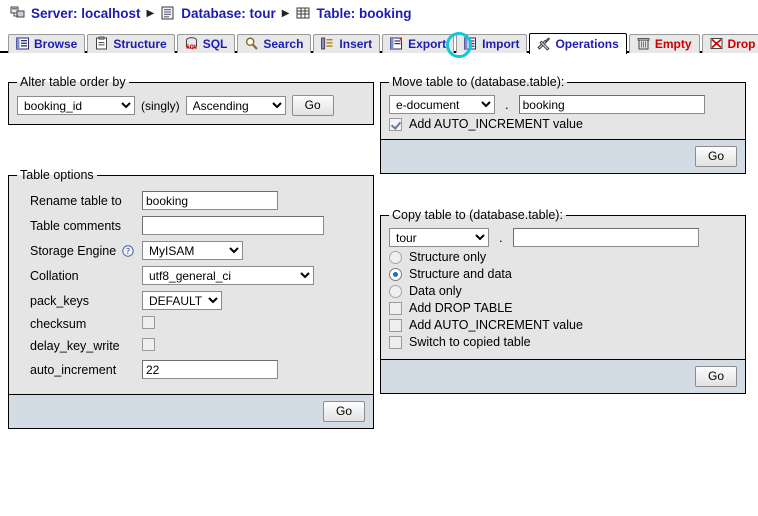 The width and height of the screenshot is (758, 516). Describe the element at coordinates (312, 105) in the screenshot. I see `alter-order-go-button: Go` at that location.